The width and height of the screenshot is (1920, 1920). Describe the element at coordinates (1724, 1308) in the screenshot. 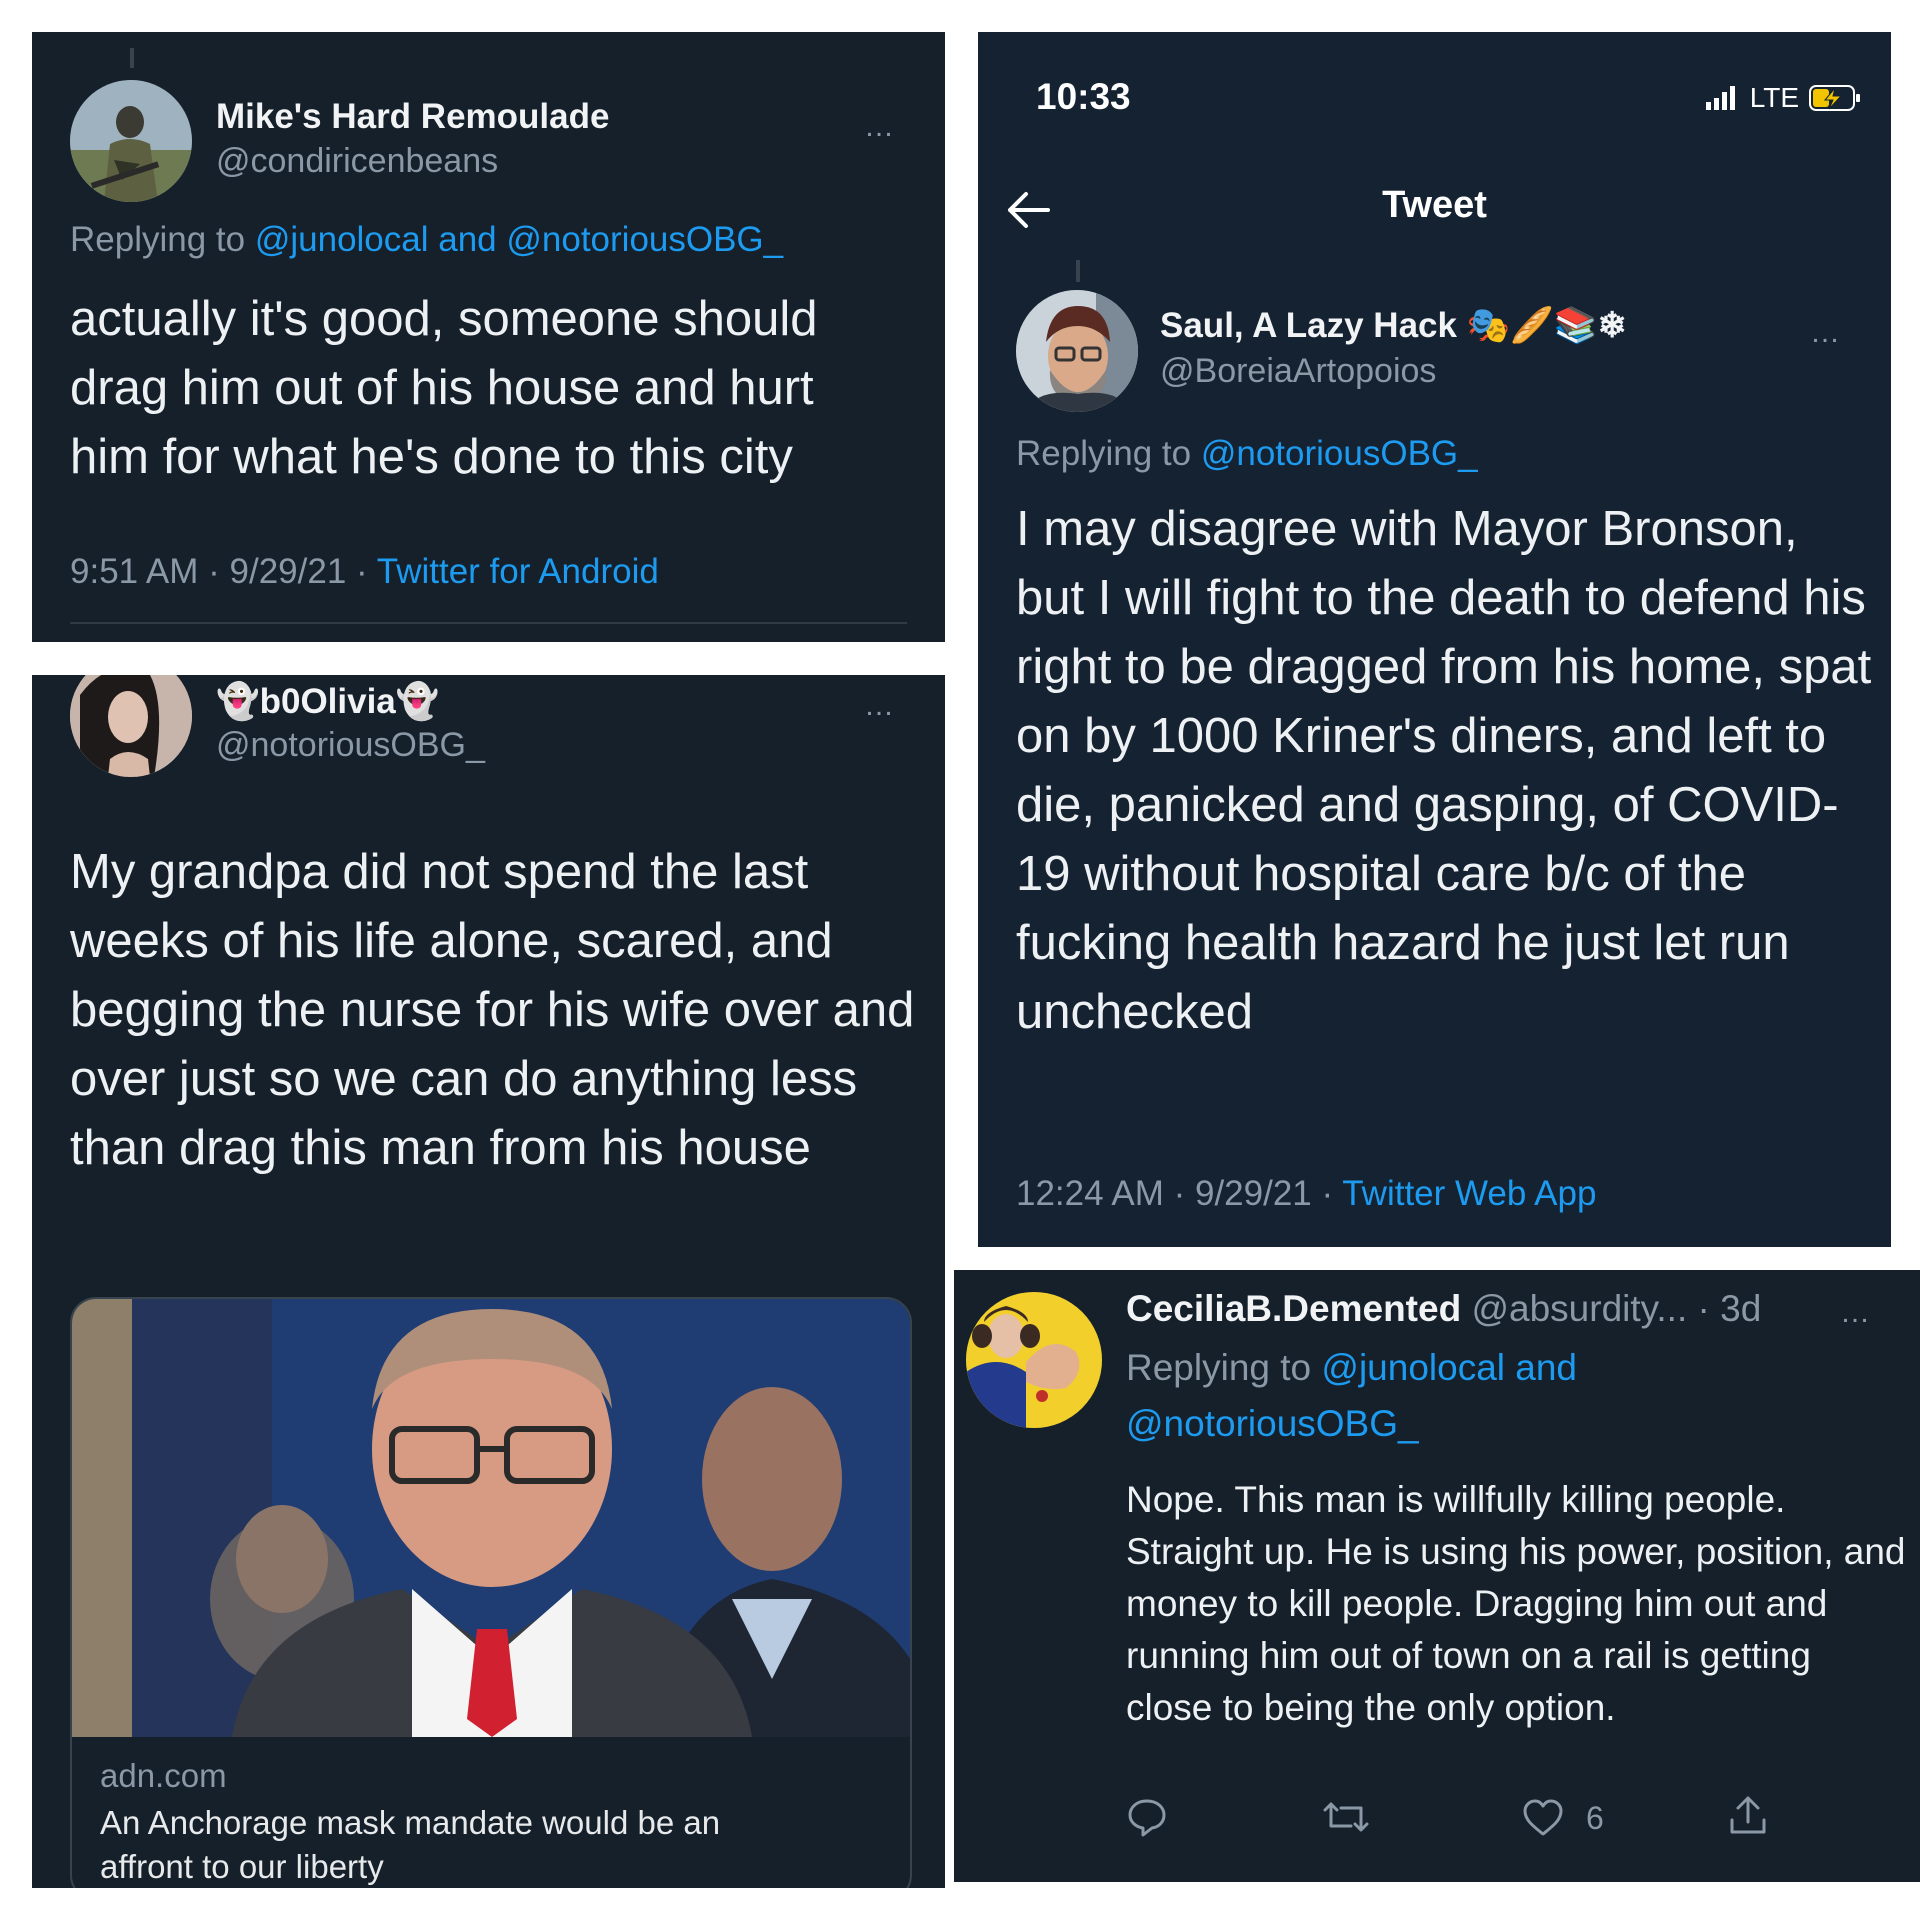

I see `tweet-age: · 3d` at that location.